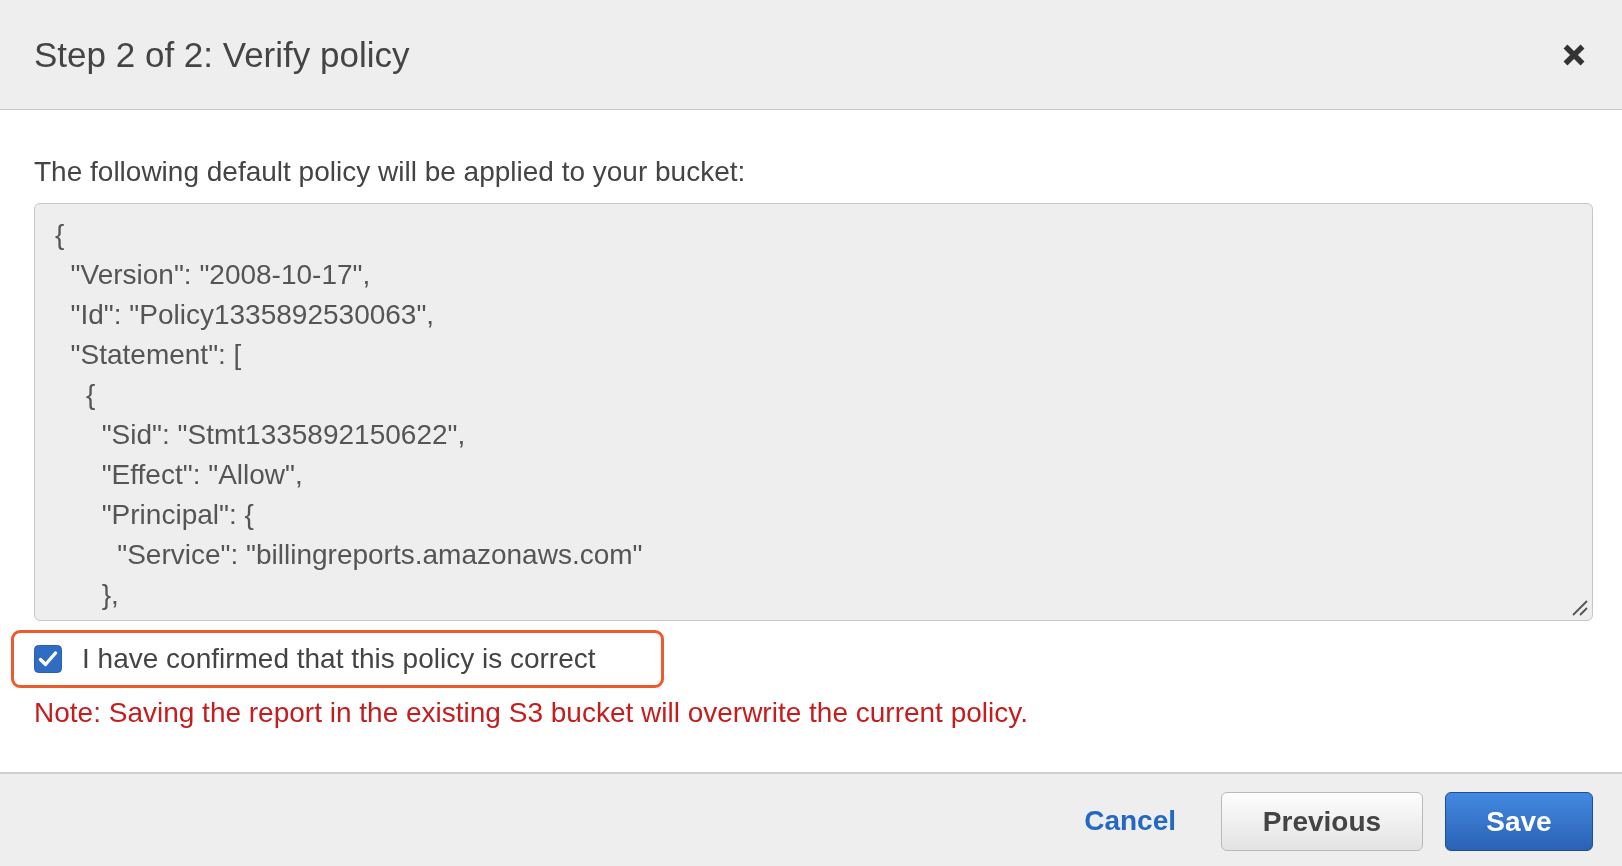 This screenshot has height=866, width=1622. Describe the element at coordinates (1130, 821) in the screenshot. I see `cancel-link: Cancel` at that location.